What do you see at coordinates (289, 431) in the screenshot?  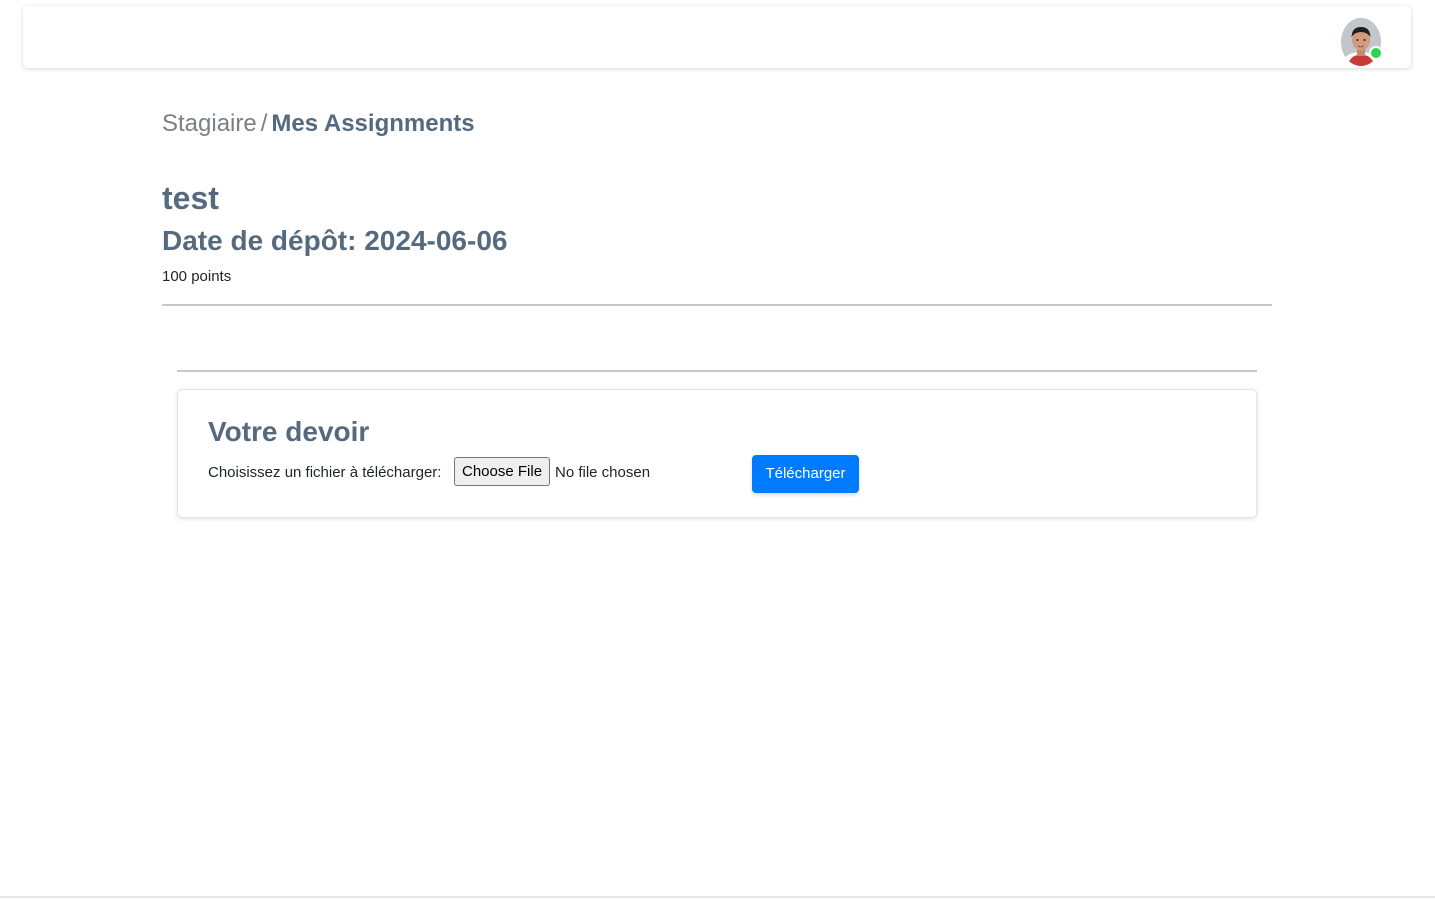 I see `submission-heading: Votre devoir` at bounding box center [289, 431].